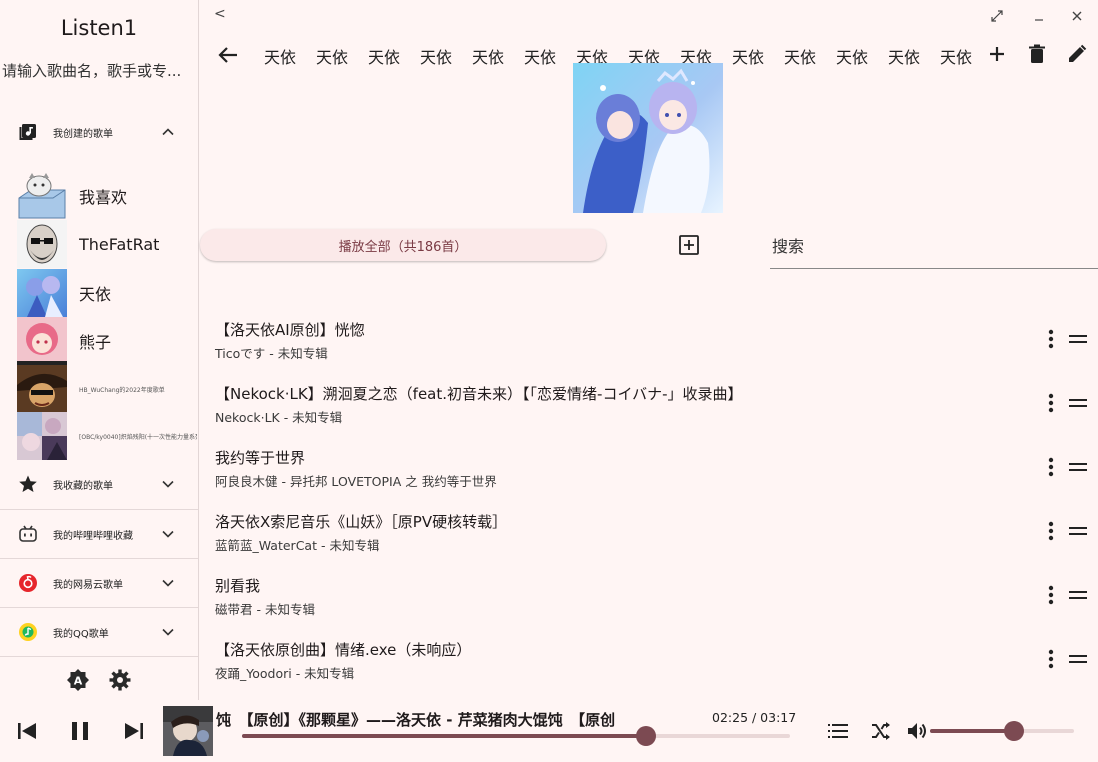 This screenshot has height=762, width=1098. What do you see at coordinates (997, 54) in the screenshot?
I see `add-icon` at bounding box center [997, 54].